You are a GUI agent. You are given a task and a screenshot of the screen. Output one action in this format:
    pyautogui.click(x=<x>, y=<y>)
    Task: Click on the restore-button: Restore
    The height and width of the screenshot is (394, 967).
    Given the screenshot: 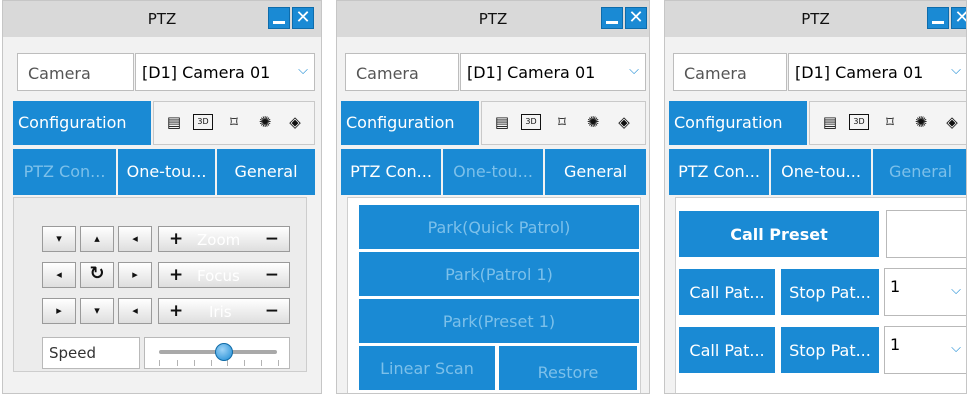 What is the action you would take?
    pyautogui.click(x=568, y=368)
    